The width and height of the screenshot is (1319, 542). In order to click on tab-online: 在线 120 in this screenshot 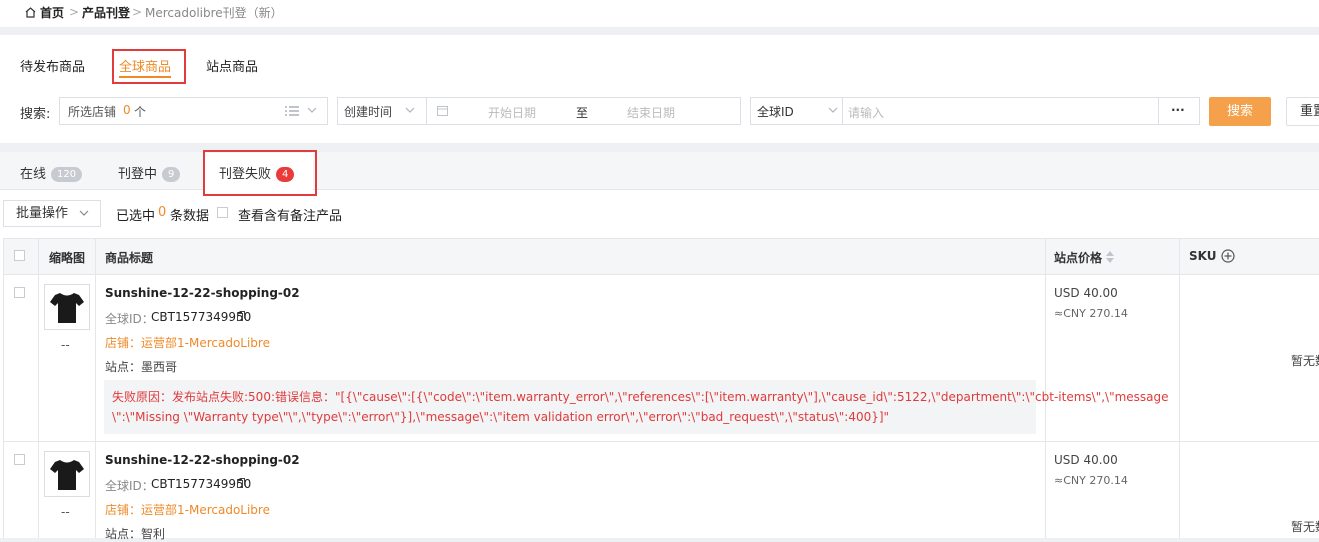, I will do `click(51, 172)`.